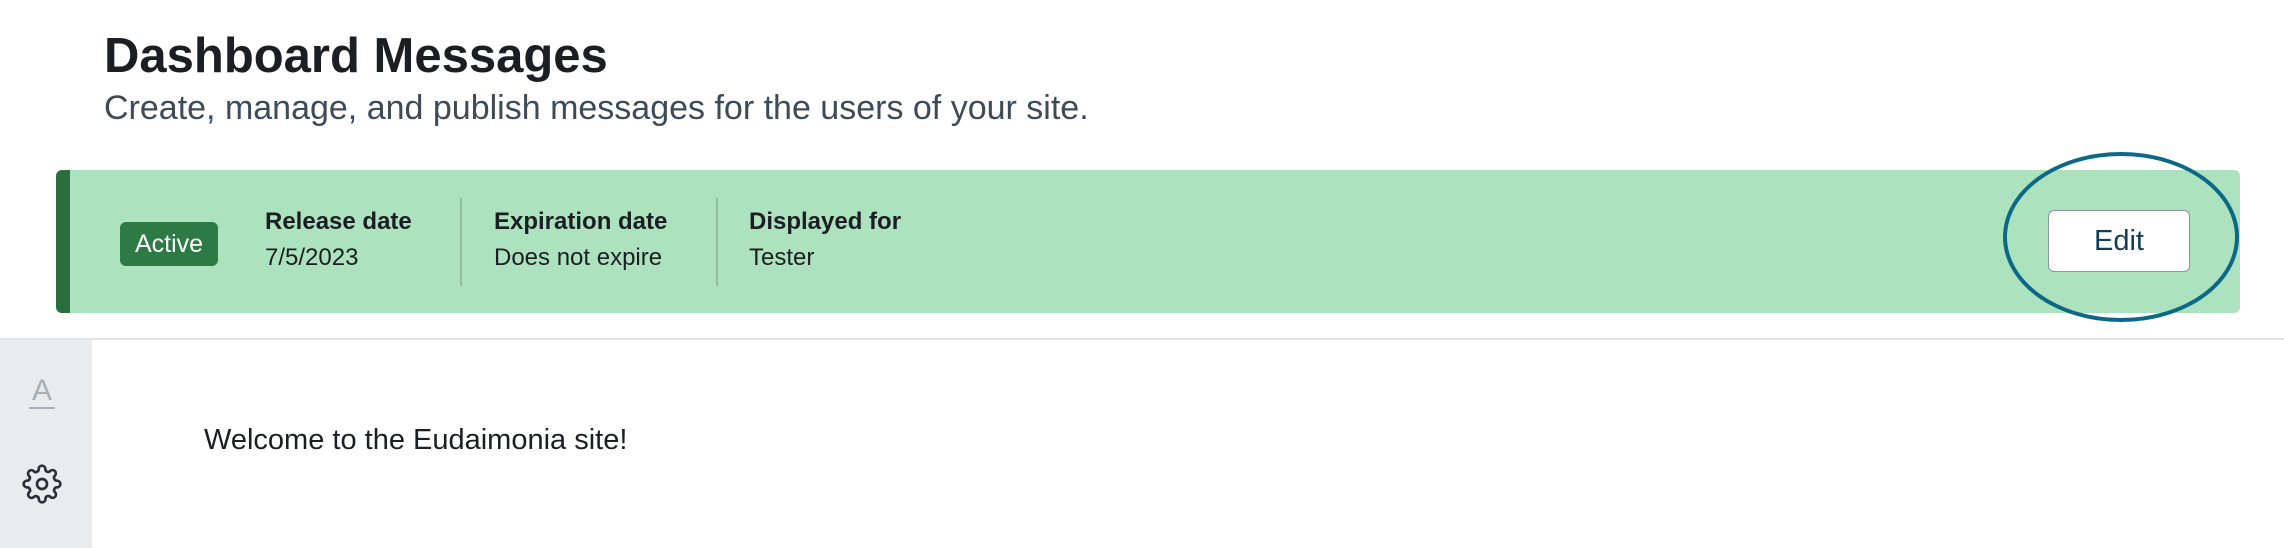  I want to click on message-body-text: Welcome to the Eudaimonia site!, so click(416, 440).